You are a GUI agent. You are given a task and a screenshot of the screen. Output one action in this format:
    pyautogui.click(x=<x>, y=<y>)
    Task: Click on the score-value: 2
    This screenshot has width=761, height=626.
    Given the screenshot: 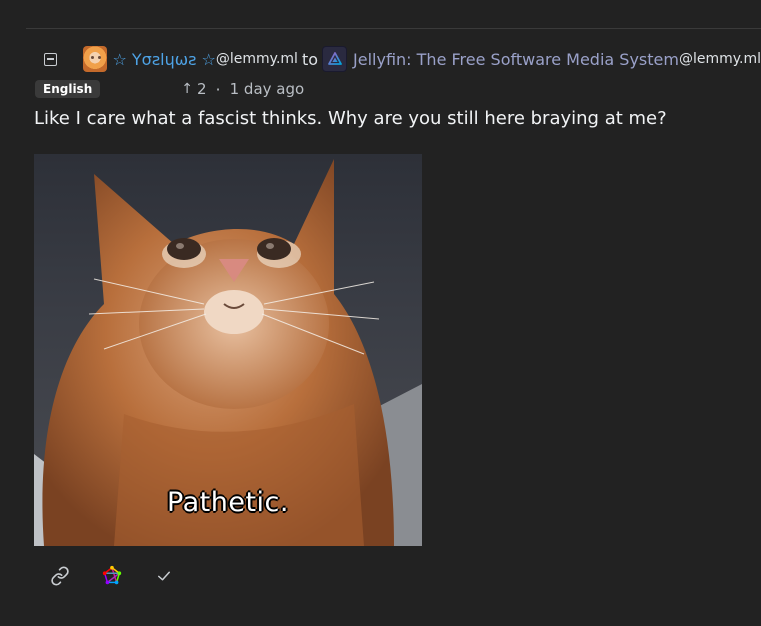 What is the action you would take?
    pyautogui.click(x=201, y=89)
    